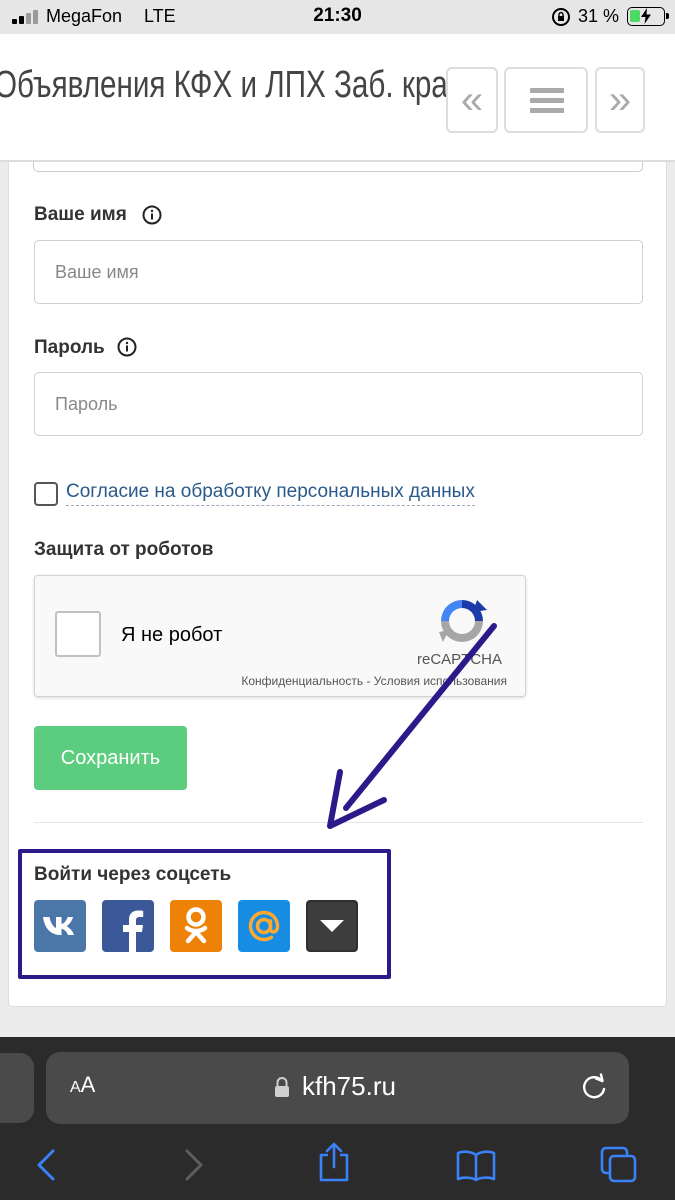  Describe the element at coordinates (460, 659) in the screenshot. I see `recaptcha-brand: reCAPTCHA` at that location.